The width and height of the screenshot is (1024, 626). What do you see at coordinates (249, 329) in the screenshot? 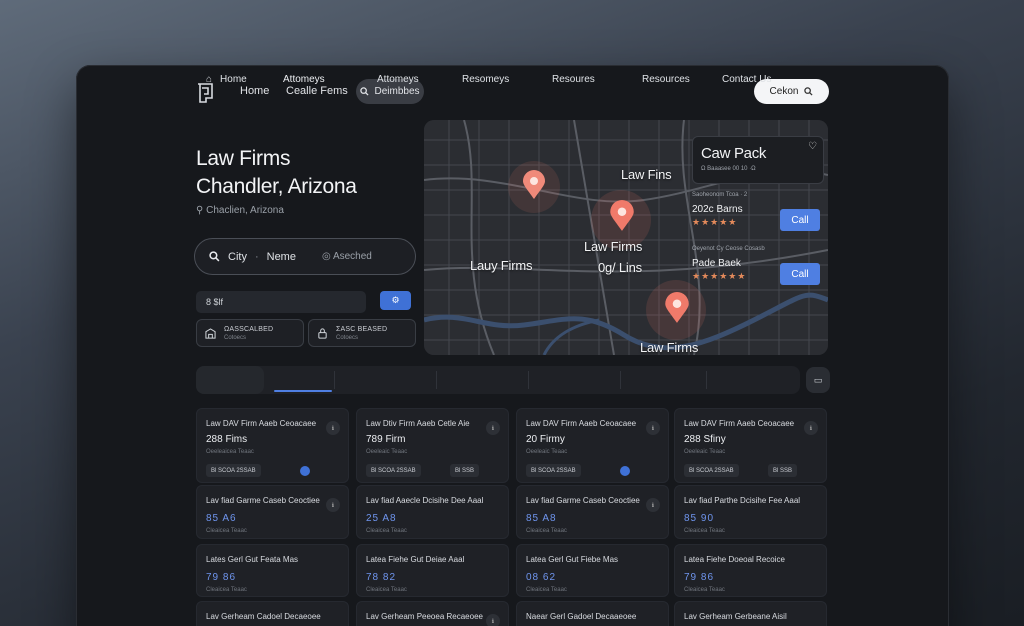
I see `chip-label: ΩASSCALBED` at bounding box center [249, 329].